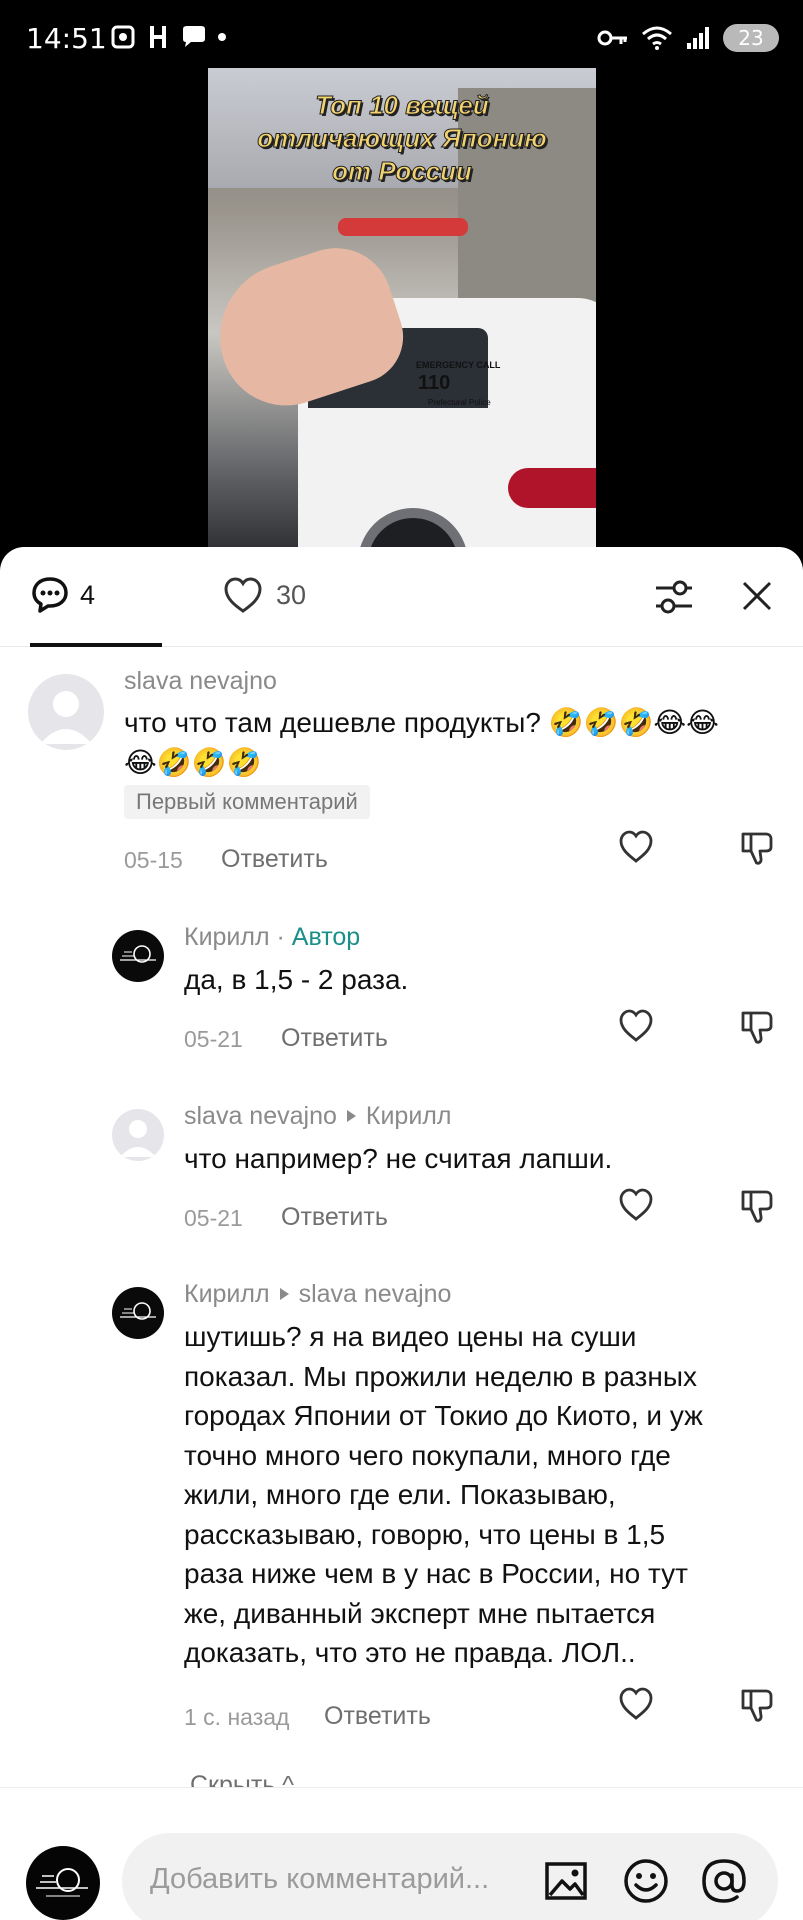 This screenshot has width=803, height=1920. I want to click on comment-author: slava nevajno, so click(200, 681).